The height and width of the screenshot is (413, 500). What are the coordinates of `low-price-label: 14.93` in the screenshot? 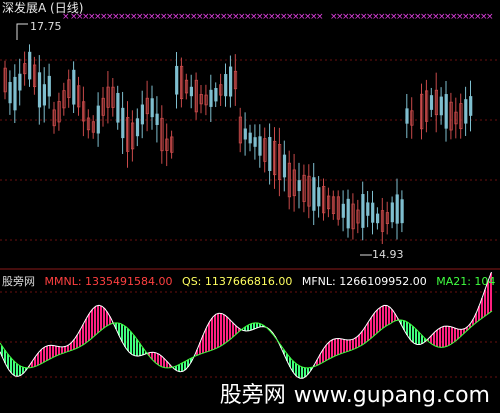 It's located at (388, 254).